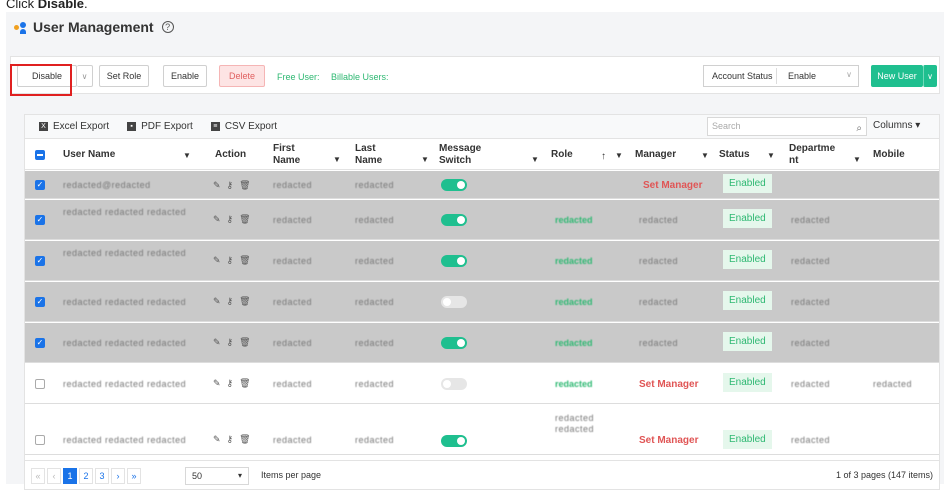 The image size is (946, 490). I want to click on header-role: Role, so click(562, 154).